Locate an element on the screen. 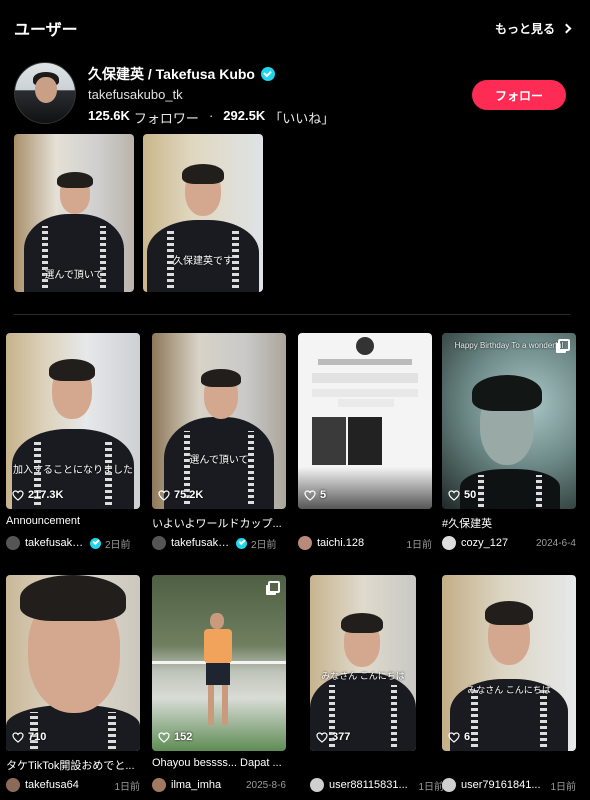  video-thumbnail: 152 is located at coordinates (219, 663).